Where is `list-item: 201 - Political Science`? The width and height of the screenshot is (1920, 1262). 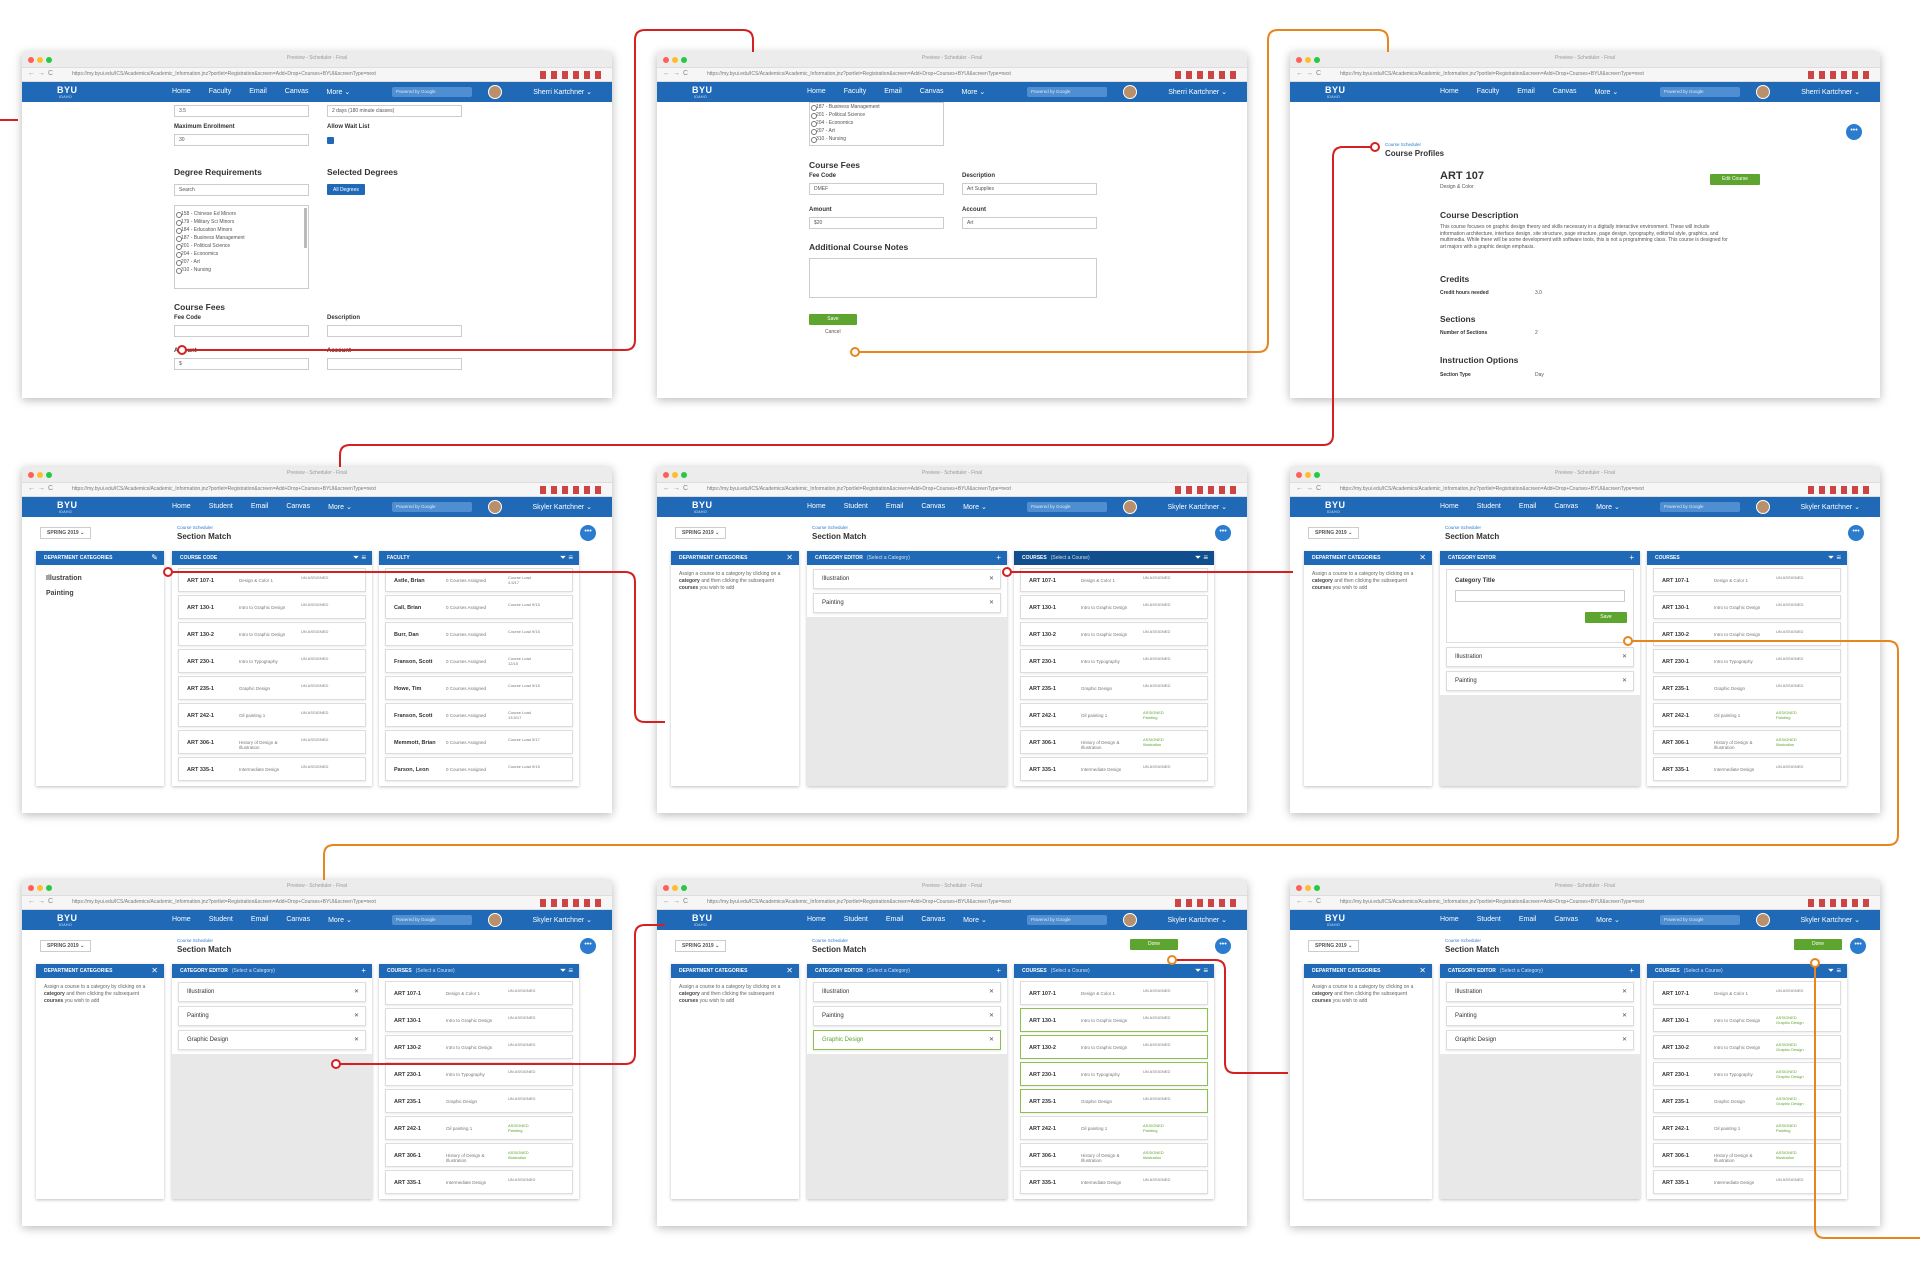 list-item: 201 - Political Science is located at coordinates (241, 246).